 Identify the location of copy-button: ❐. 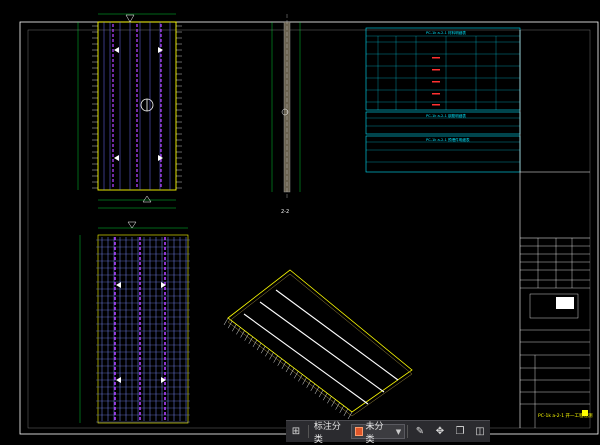
(460, 431).